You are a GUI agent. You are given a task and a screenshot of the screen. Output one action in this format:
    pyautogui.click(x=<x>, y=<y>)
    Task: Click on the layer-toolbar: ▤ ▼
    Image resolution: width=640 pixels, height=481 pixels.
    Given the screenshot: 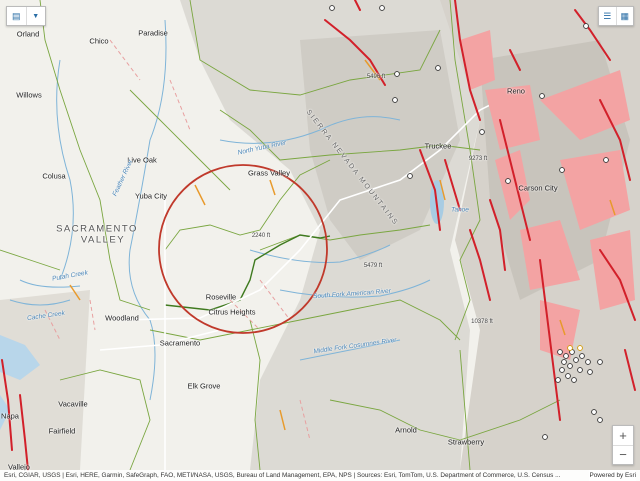 What is the action you would take?
    pyautogui.click(x=26, y=16)
    